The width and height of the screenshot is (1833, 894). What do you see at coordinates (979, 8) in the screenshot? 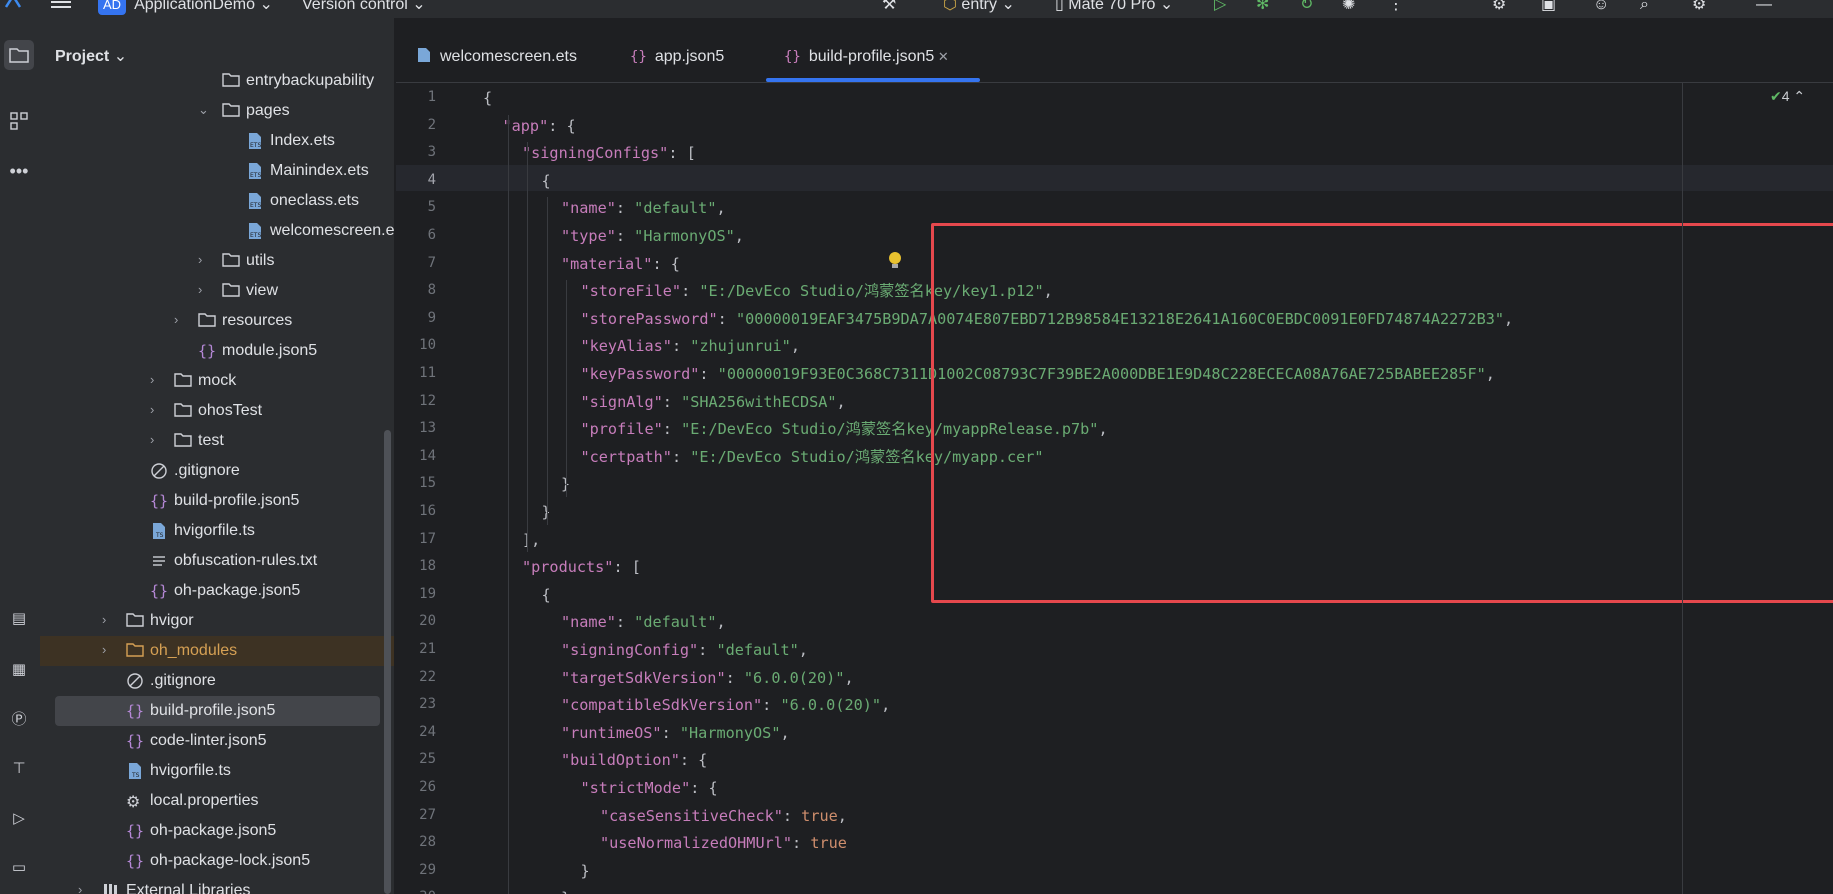
I see `run-config-selector: ⬡ entry ⌄` at bounding box center [979, 8].